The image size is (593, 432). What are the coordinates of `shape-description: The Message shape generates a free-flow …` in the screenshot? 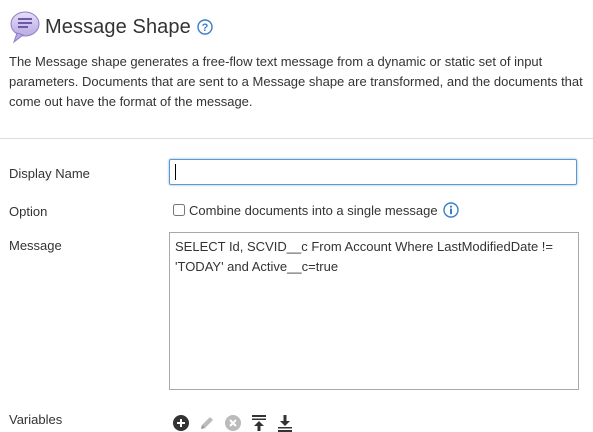 It's located at (296, 81).